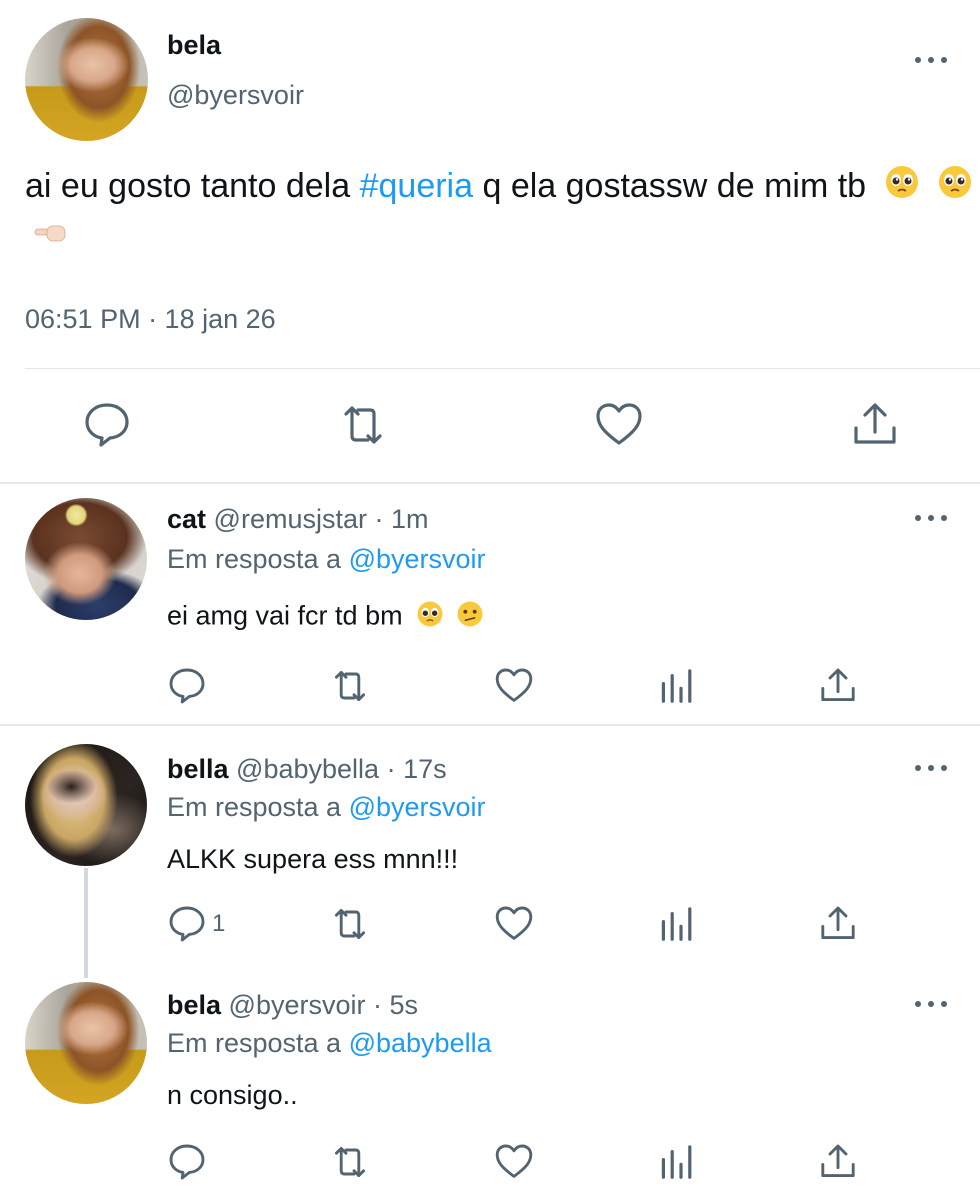 The height and width of the screenshot is (1200, 980). I want to click on reply-text: ALKK supera ess mnn!!!, so click(312, 859).